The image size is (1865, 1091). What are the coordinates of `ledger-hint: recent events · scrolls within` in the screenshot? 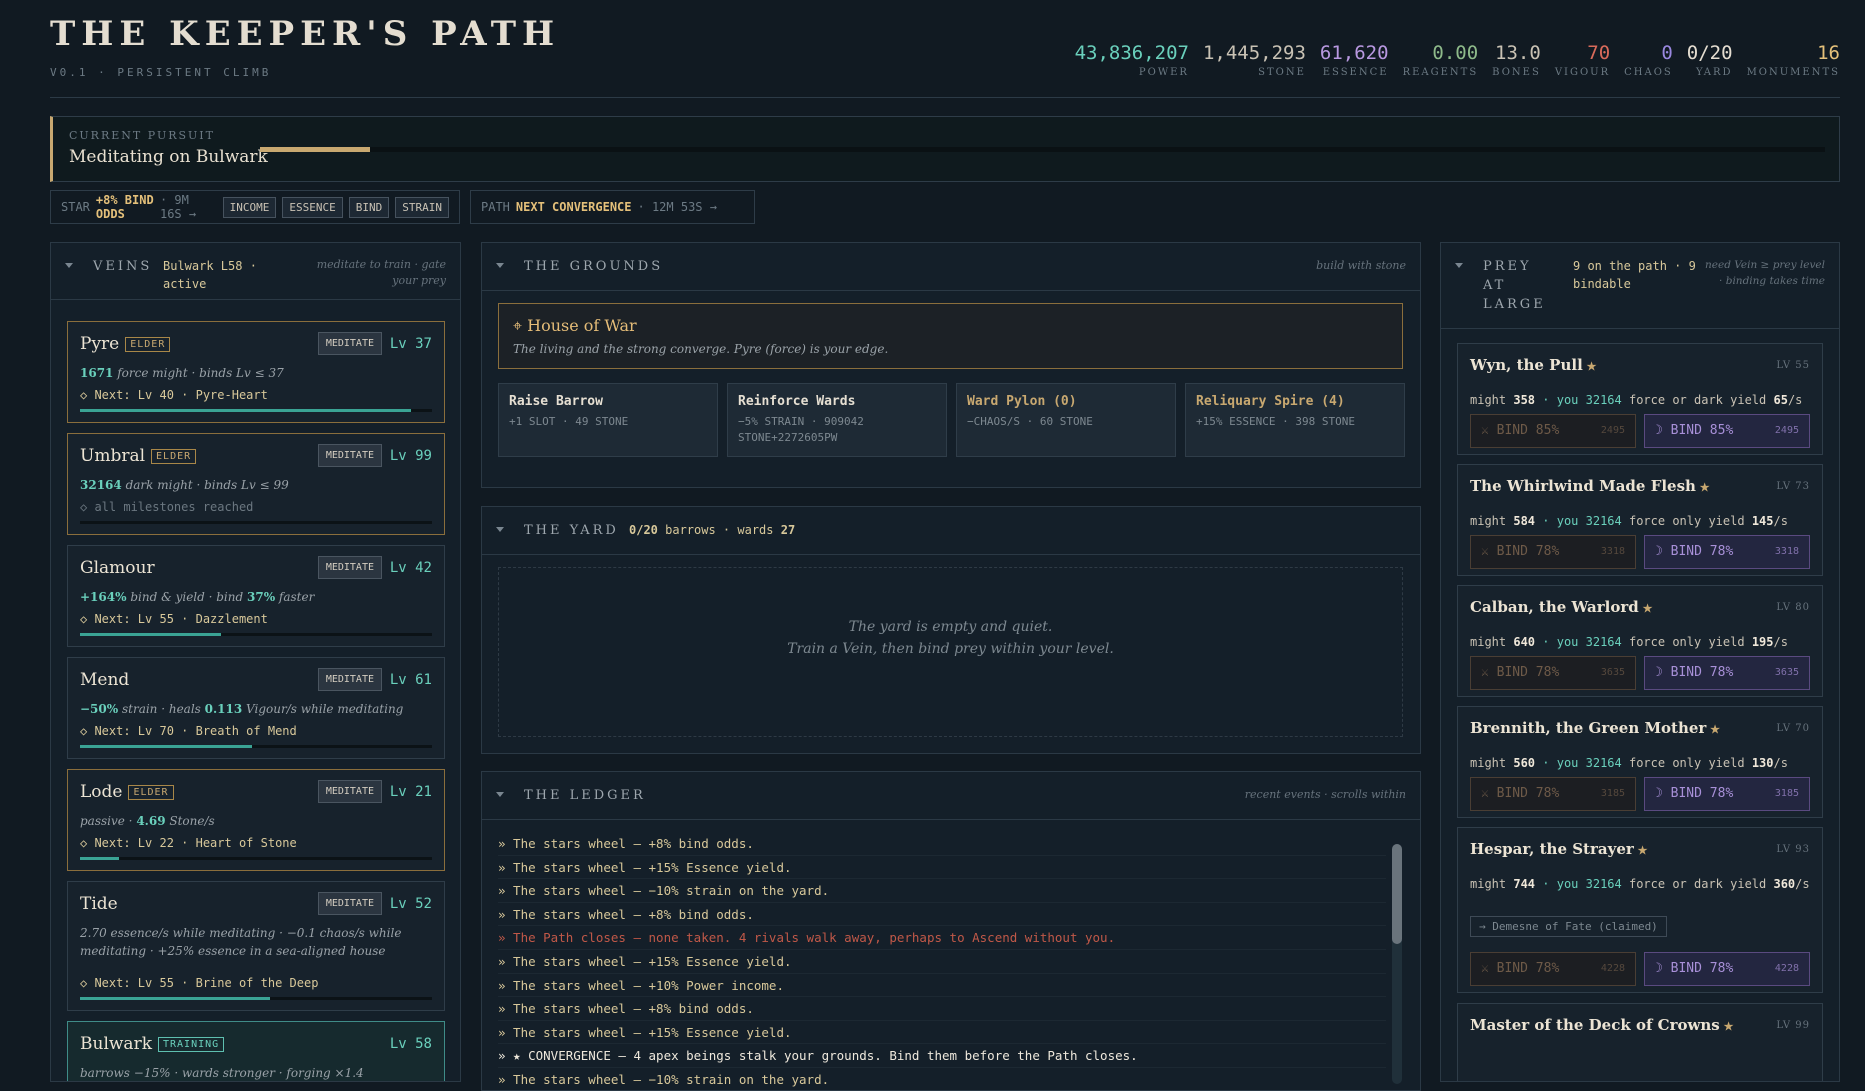 It's located at (1325, 794).